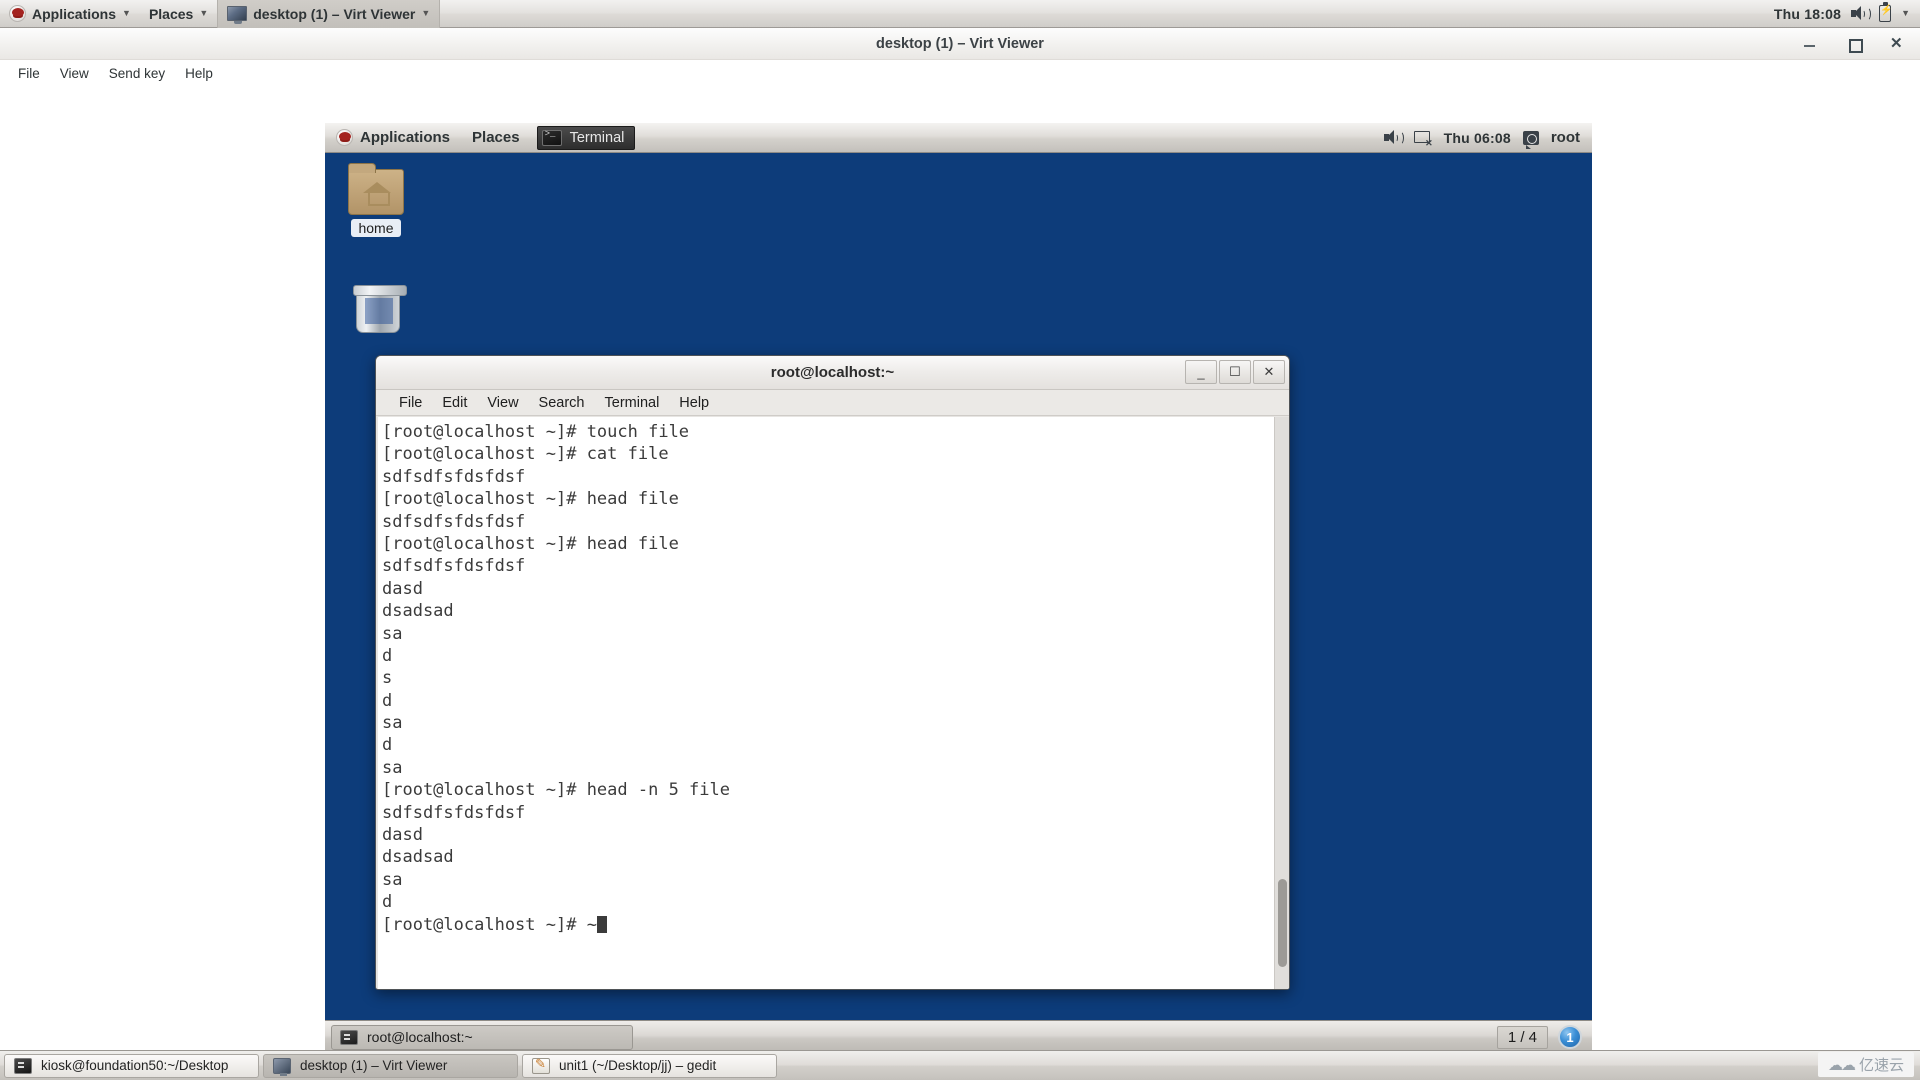 The width and height of the screenshot is (1920, 1080). Describe the element at coordinates (828, 925) in the screenshot. I see `terminal-prompt-line: [root@localhost ~]# ~` at that location.